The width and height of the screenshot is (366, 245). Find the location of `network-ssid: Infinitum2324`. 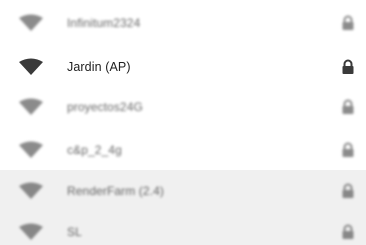

network-ssid: Infinitum2324 is located at coordinates (104, 22).